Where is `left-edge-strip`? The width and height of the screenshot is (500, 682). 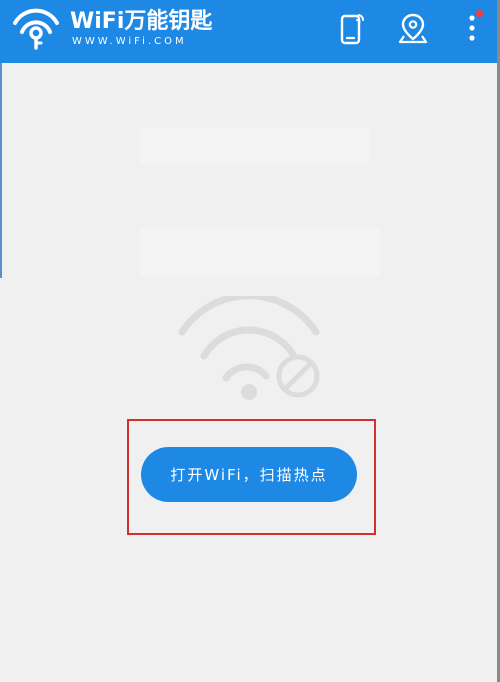 left-edge-strip is located at coordinates (1, 170).